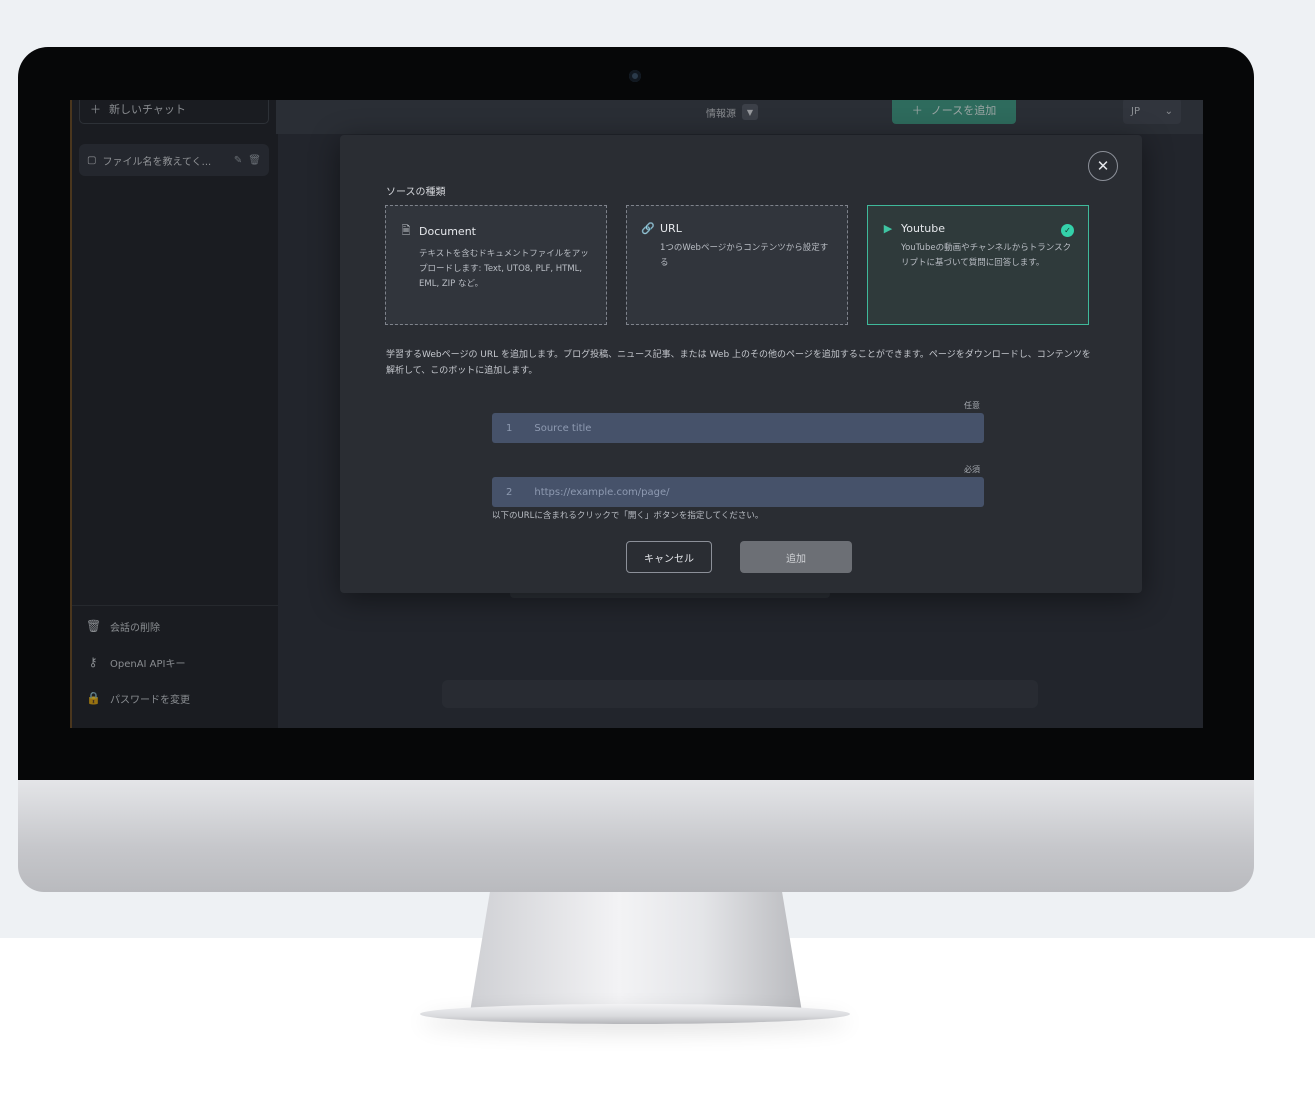 The width and height of the screenshot is (1315, 1111). Describe the element at coordinates (1103, 166) in the screenshot. I see `close-icon: ✕` at that location.